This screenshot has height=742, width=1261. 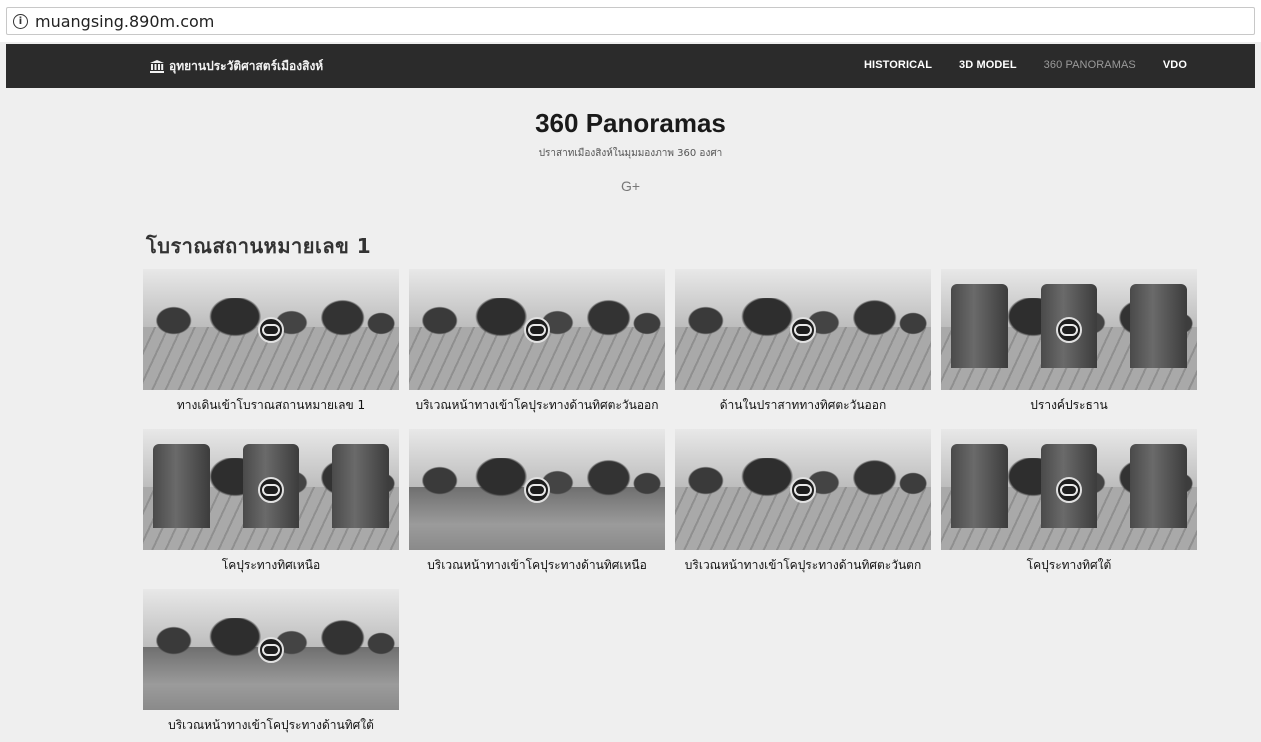 What do you see at coordinates (803, 565) in the screenshot?
I see `panorama-caption: บริเวณหน้าทางเข้าโคปุระทางด้านทิศตะวันตก` at bounding box center [803, 565].